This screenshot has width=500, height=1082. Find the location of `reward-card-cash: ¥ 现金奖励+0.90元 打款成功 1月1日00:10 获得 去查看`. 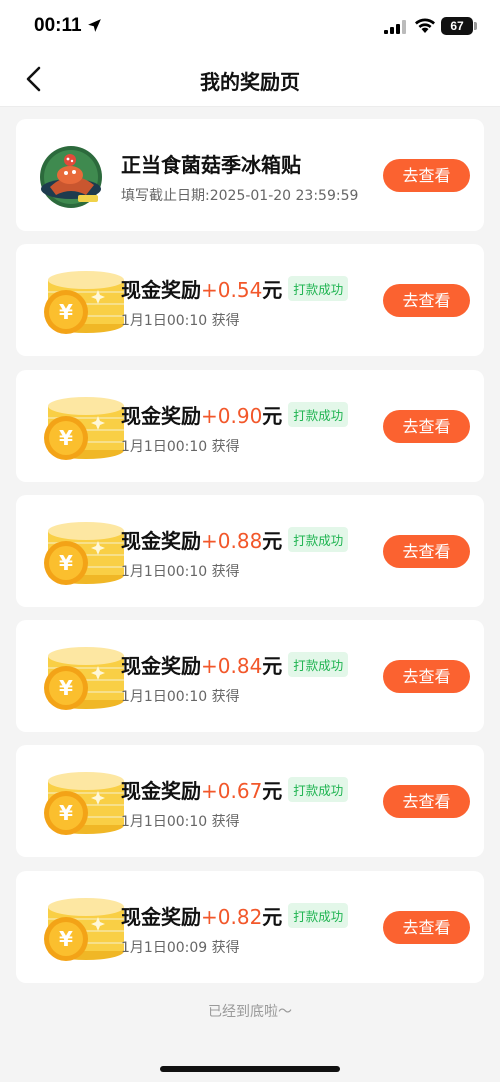

reward-card-cash: ¥ 现金奖励+0.90元 打款成功 1月1日00:10 获得 去查看 is located at coordinates (250, 425).